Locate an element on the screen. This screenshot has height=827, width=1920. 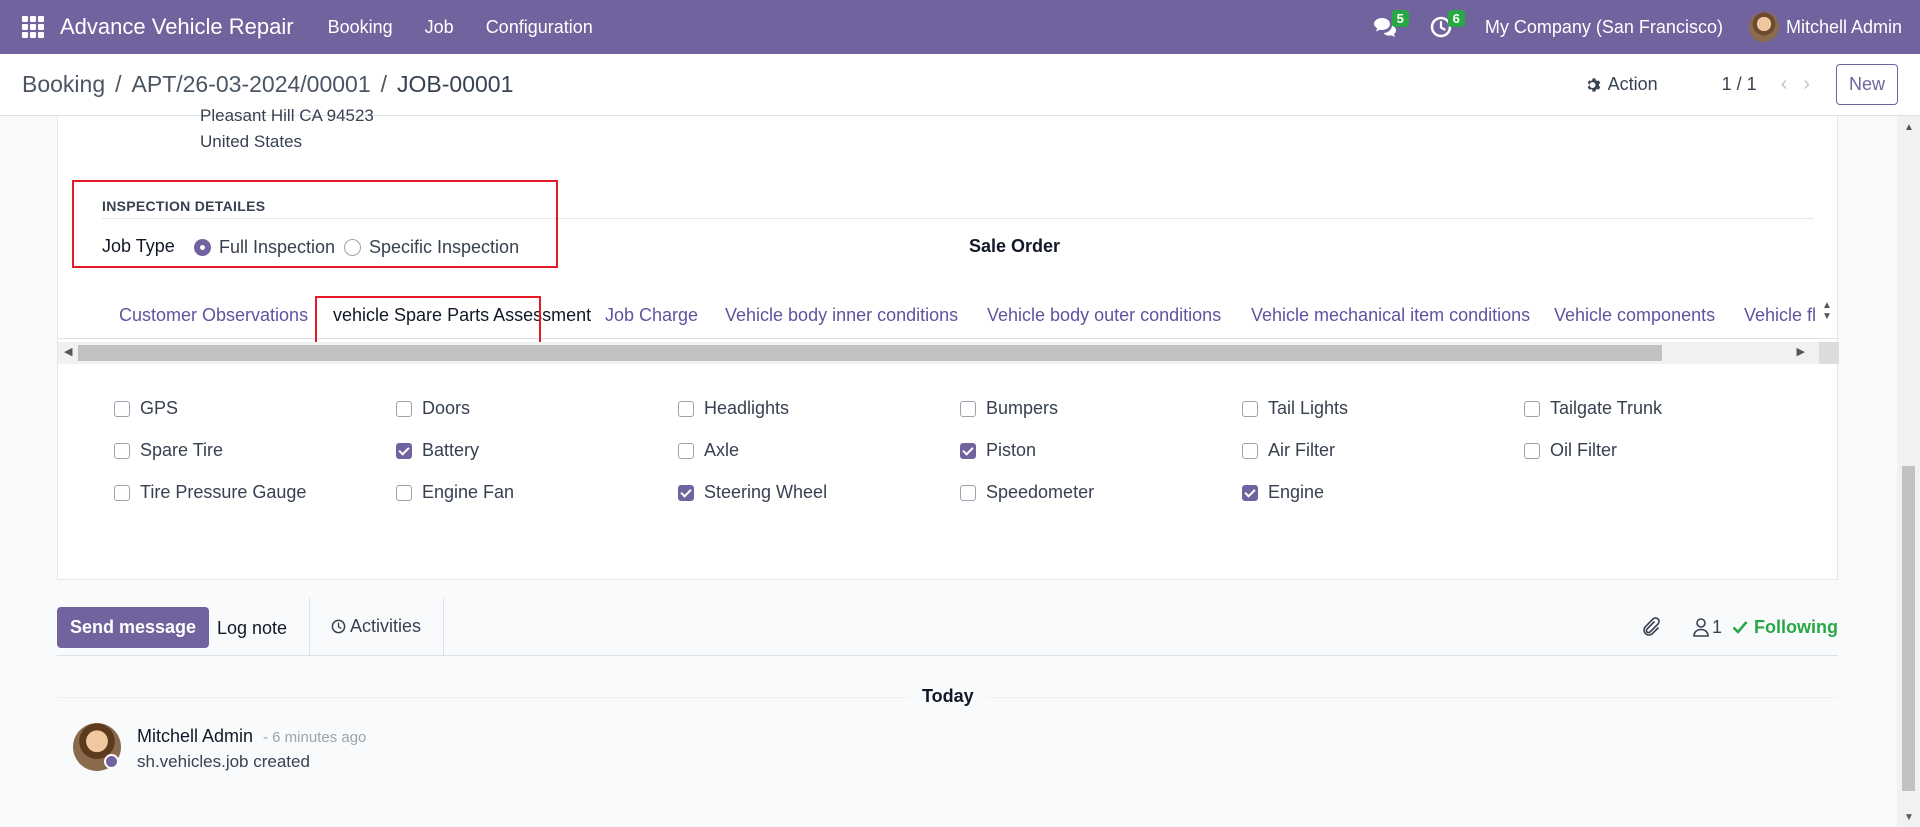
log-note-button: Log note is located at coordinates (252, 628).